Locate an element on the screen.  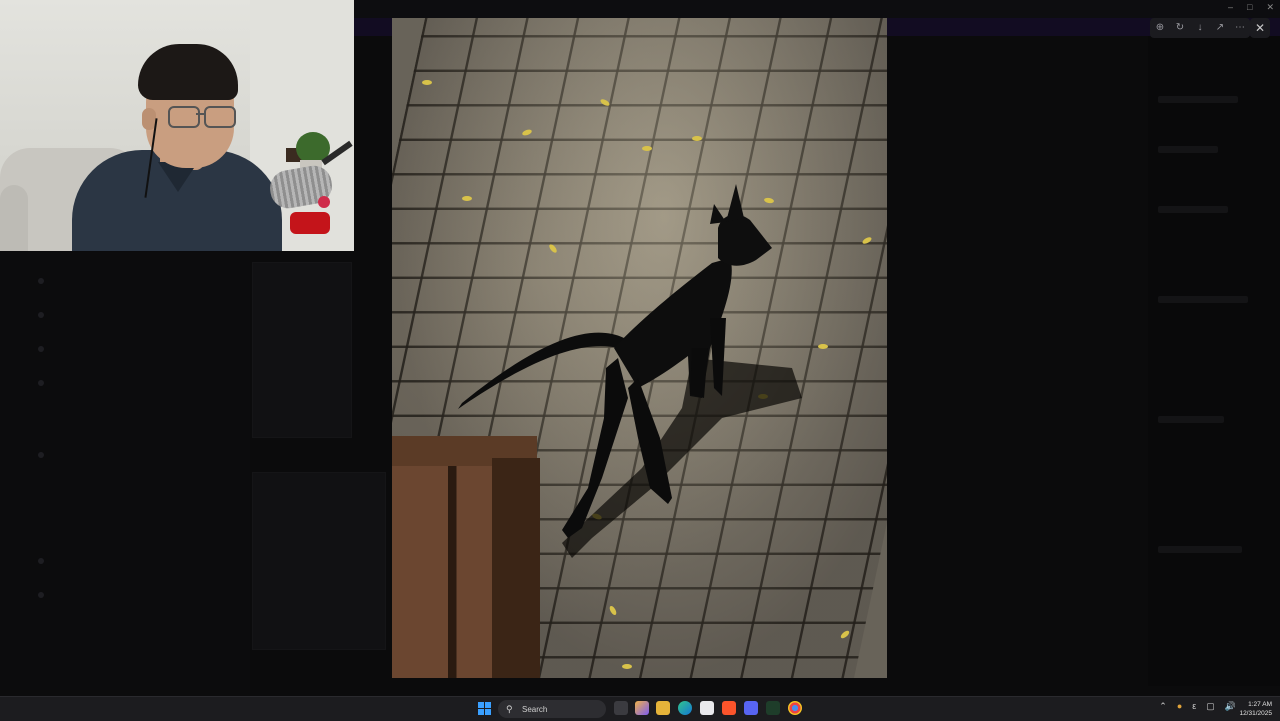
window-controls: – □ ✕ is located at coordinates (1251, 7).